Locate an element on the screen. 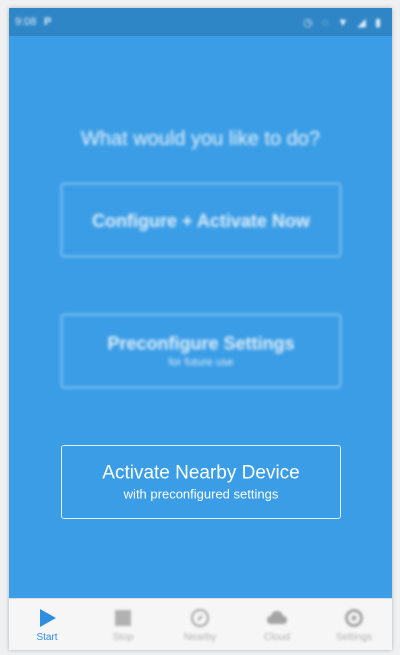 The image size is (400, 655). preconfigure-settings-button: Preconfigure Settings for future use is located at coordinates (201, 351).